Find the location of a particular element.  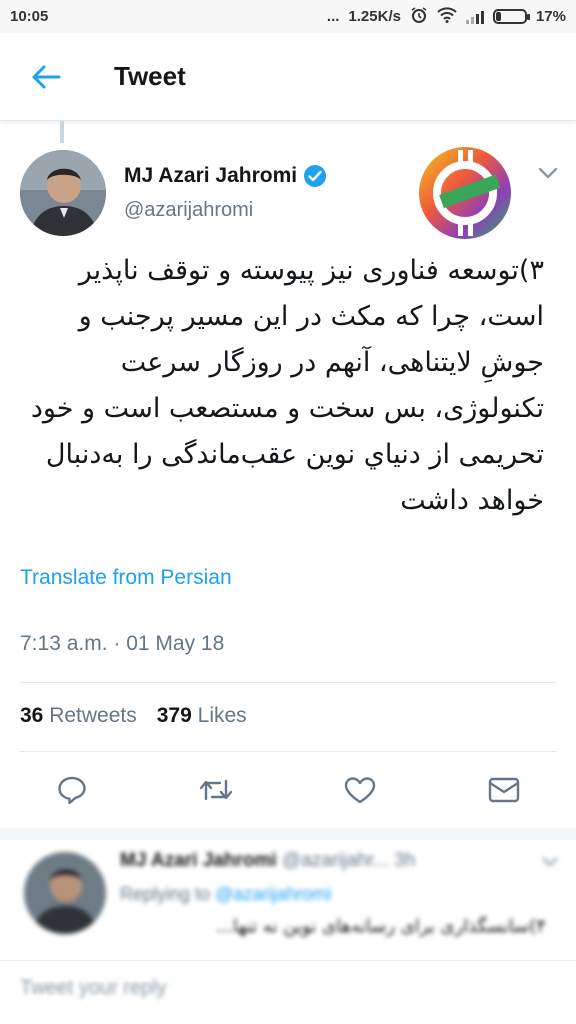

reply-author: MJ Azari Jahromi @azarijahr... 3h is located at coordinates (267, 861).